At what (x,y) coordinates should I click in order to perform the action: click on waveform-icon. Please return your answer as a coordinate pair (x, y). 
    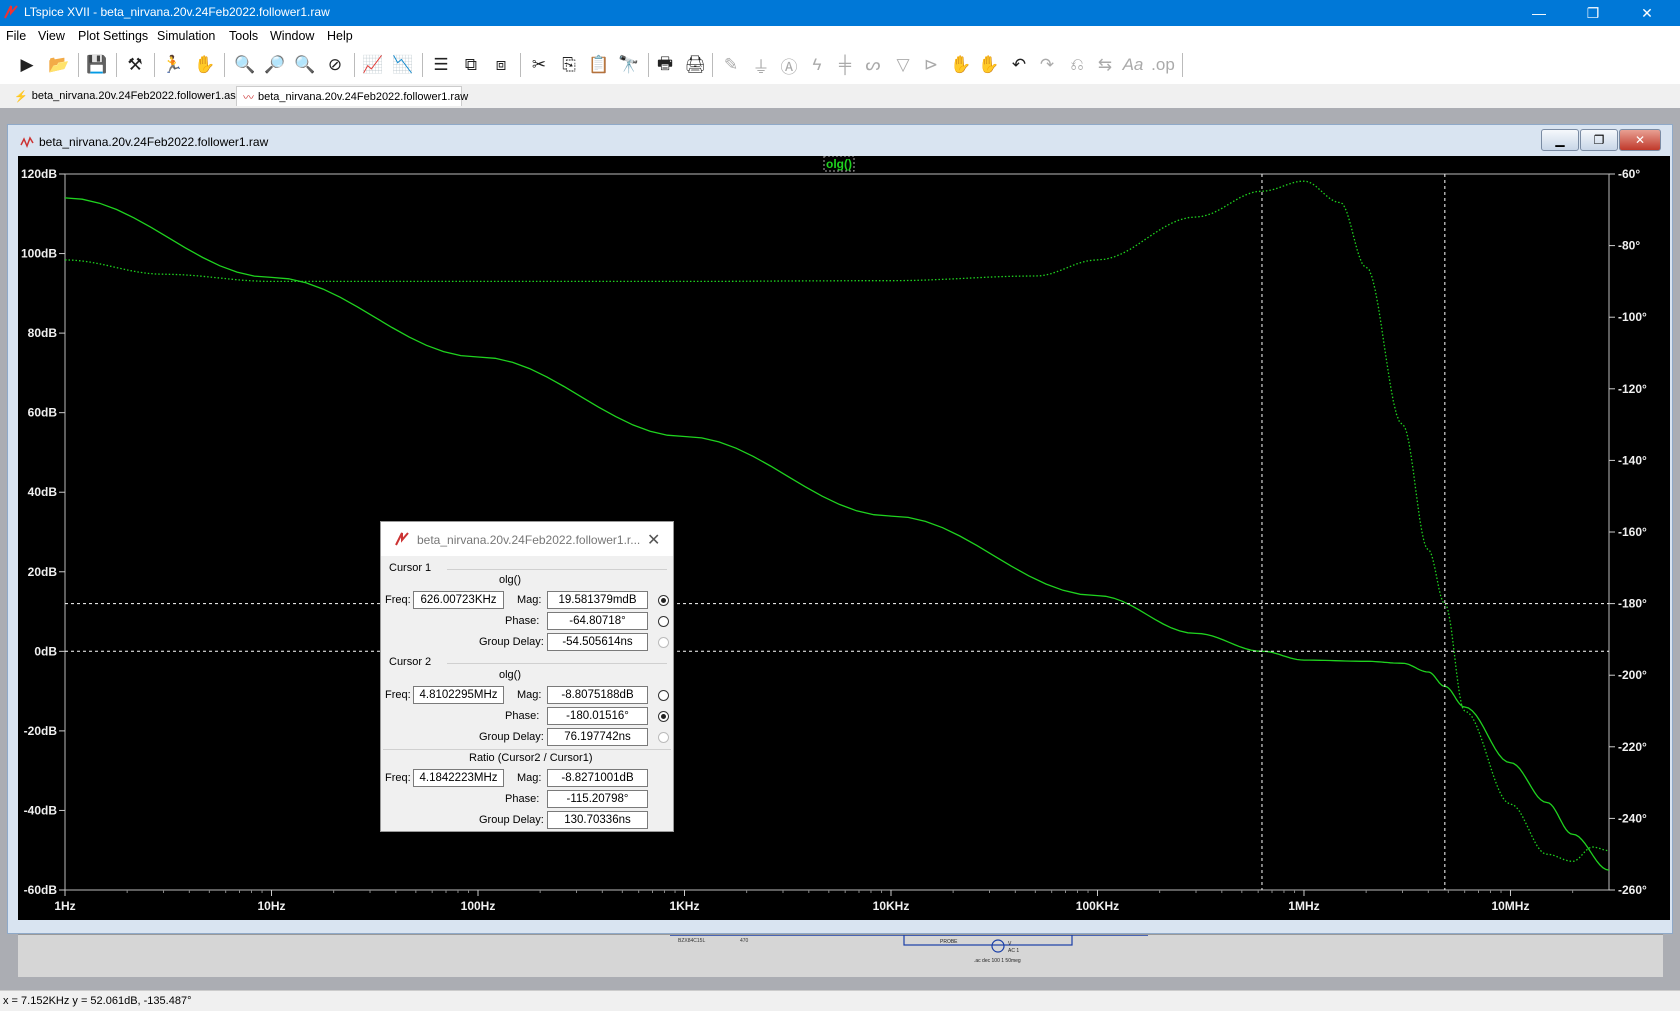
    Looking at the image, I should click on (27, 142).